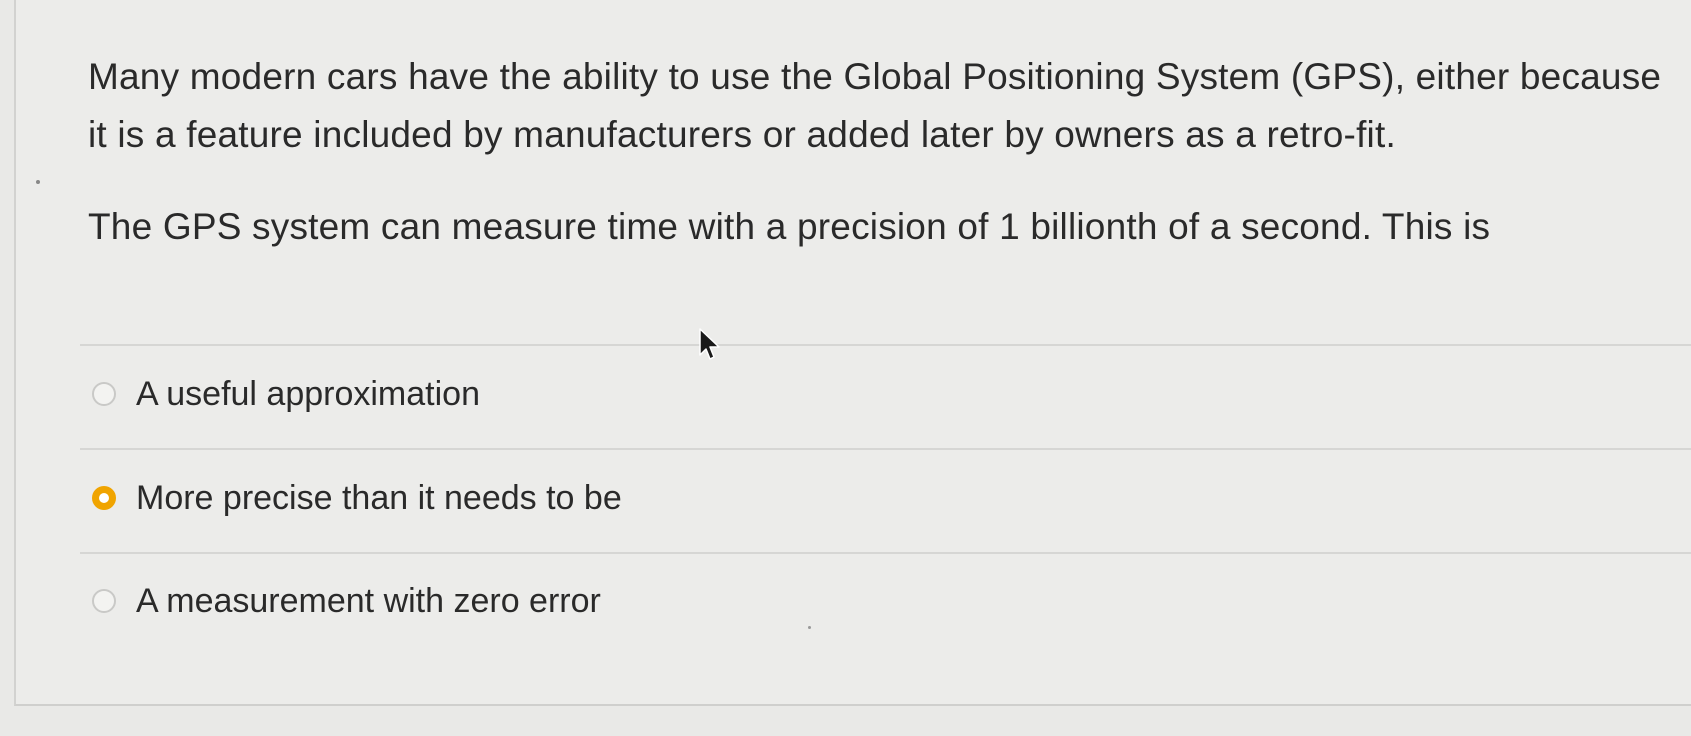  Describe the element at coordinates (104, 498) in the screenshot. I see `radio-button-option-2-selected` at that location.